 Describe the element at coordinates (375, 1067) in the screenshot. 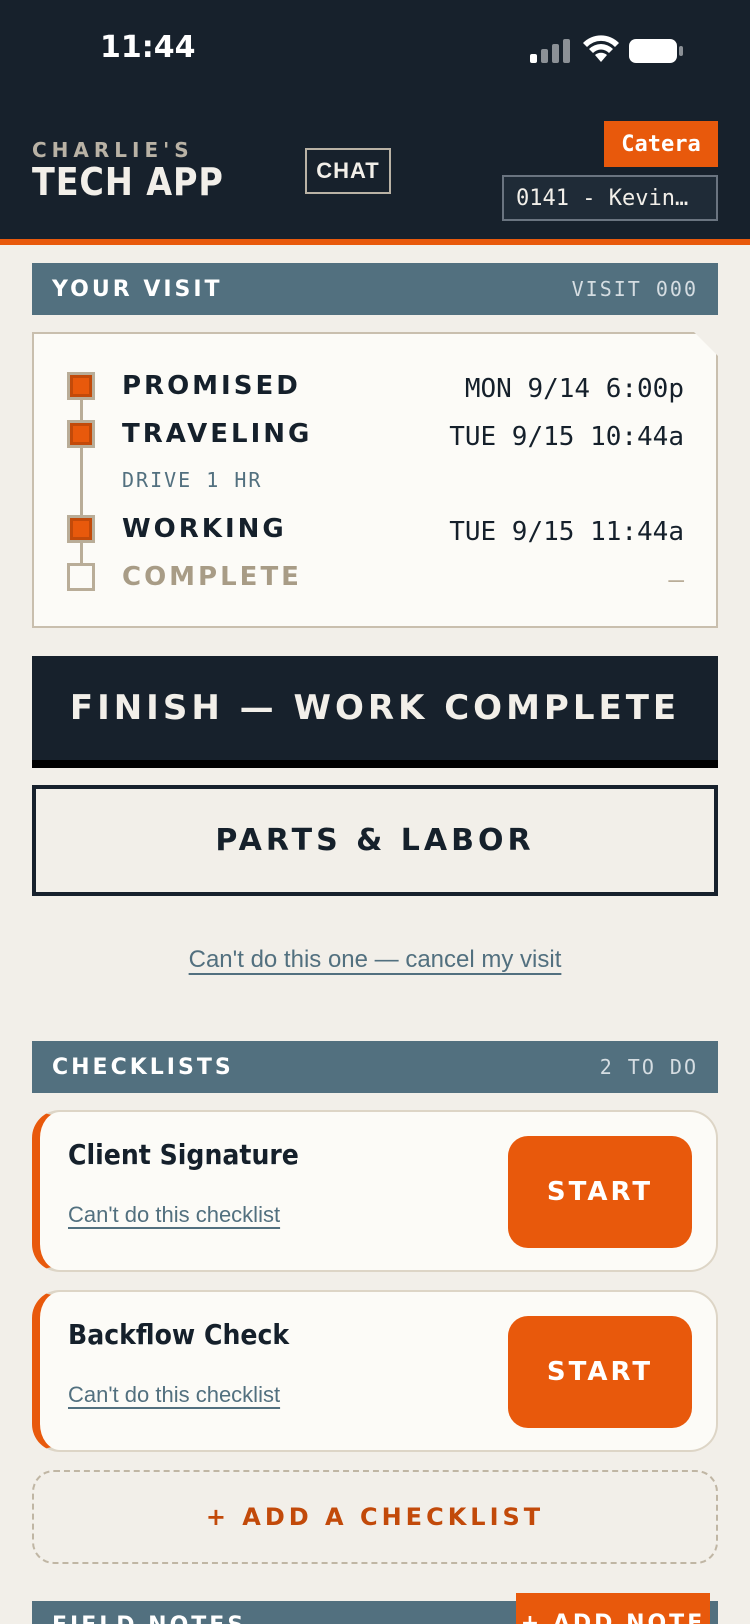

I see `checklists-section-header: CHECKLISTS 2 TO DO` at that location.